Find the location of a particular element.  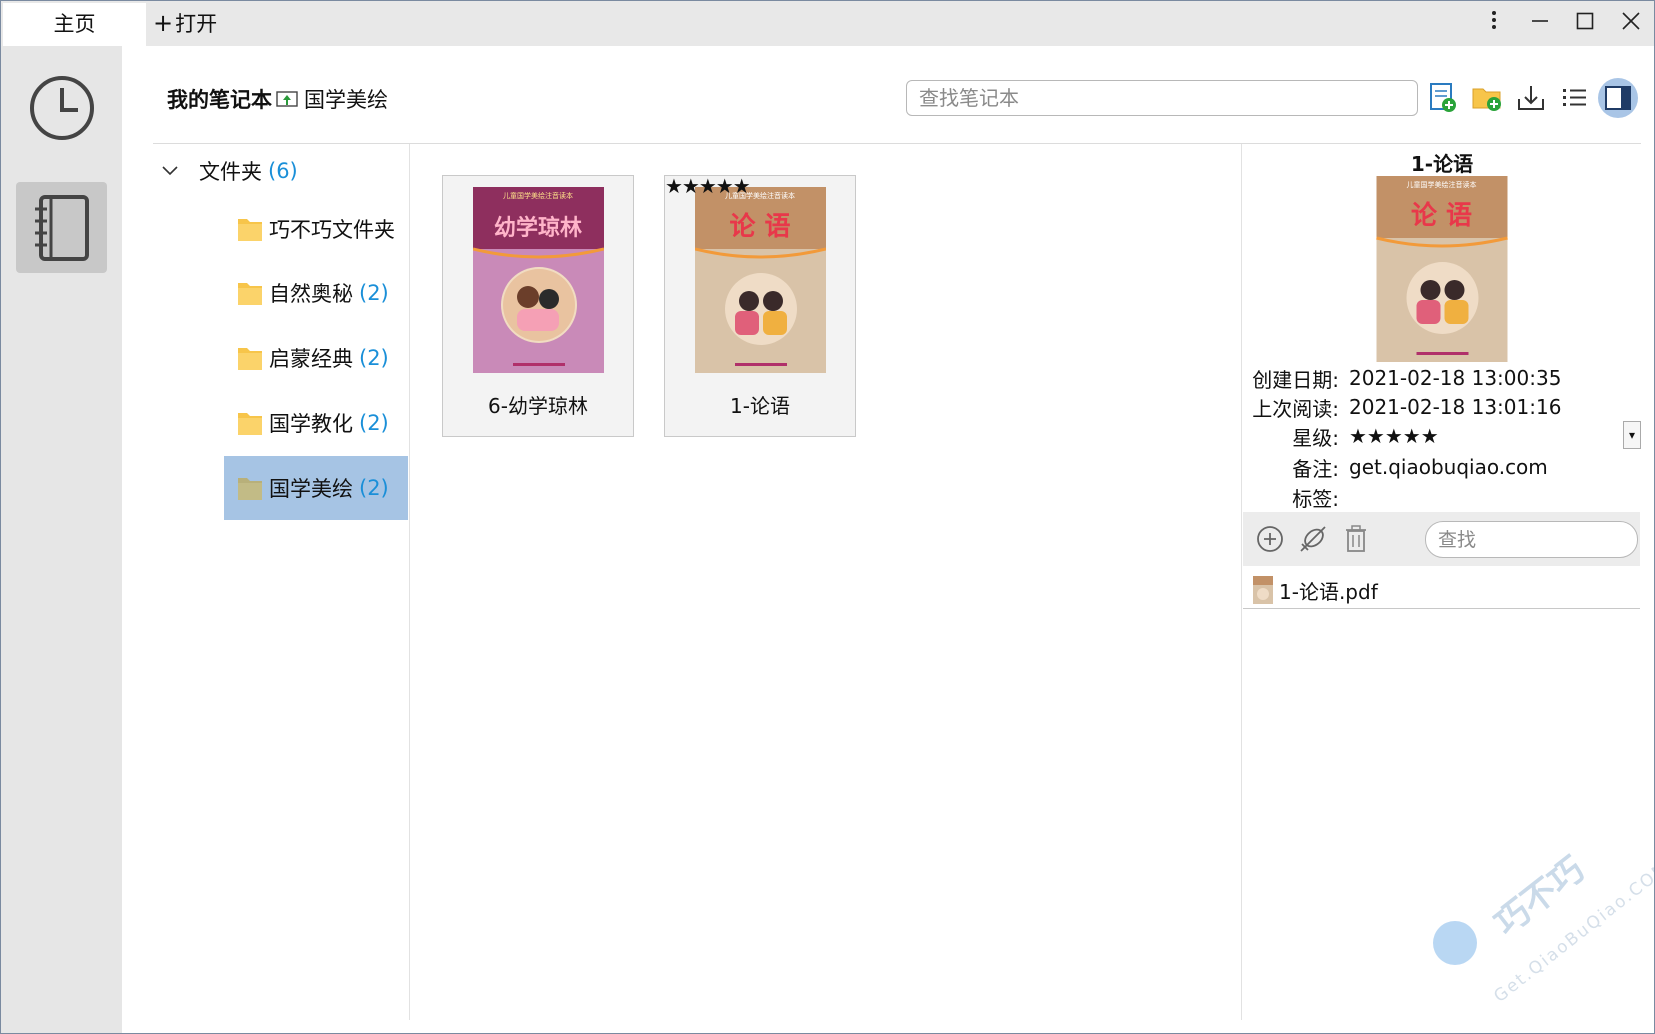

tree-root: 文件夹 (6) is located at coordinates (229, 171).